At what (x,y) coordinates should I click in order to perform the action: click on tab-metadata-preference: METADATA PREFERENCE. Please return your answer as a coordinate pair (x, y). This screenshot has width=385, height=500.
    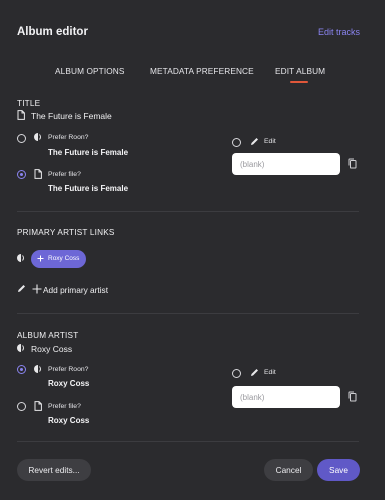
    Looking at the image, I should click on (202, 71).